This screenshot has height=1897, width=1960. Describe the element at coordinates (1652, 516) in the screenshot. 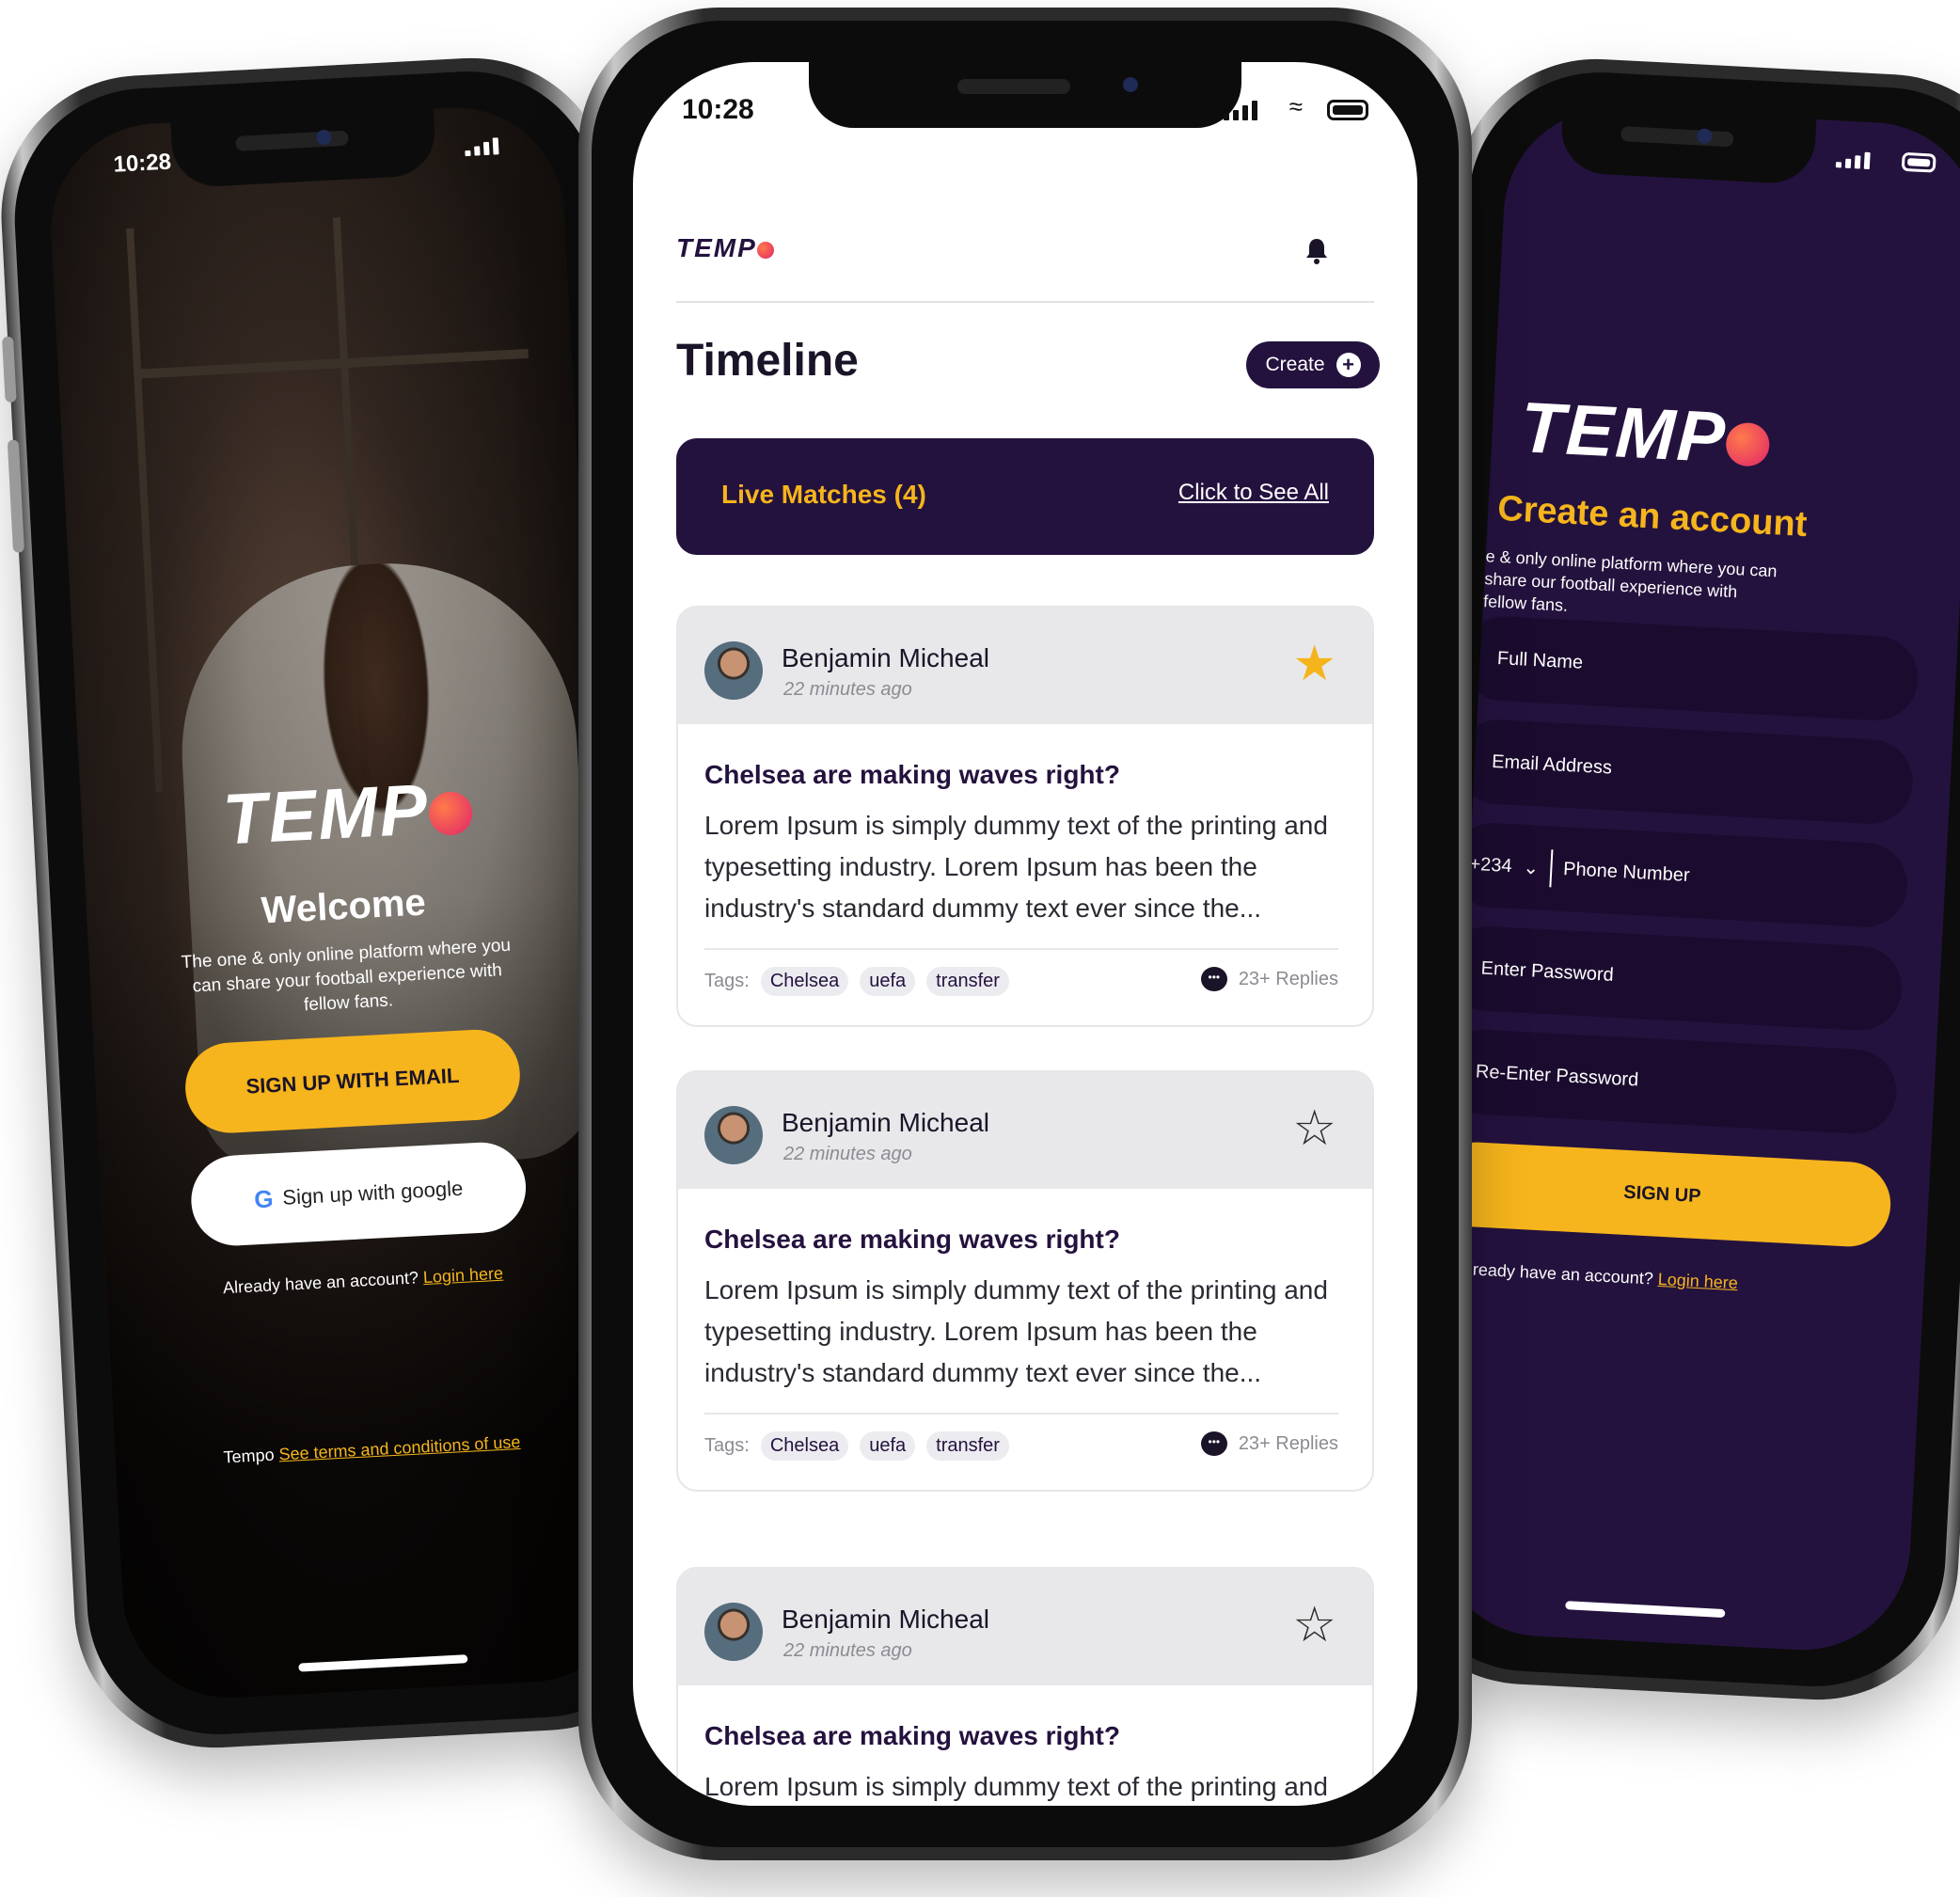

I see `create-account-heading: Create an account` at that location.